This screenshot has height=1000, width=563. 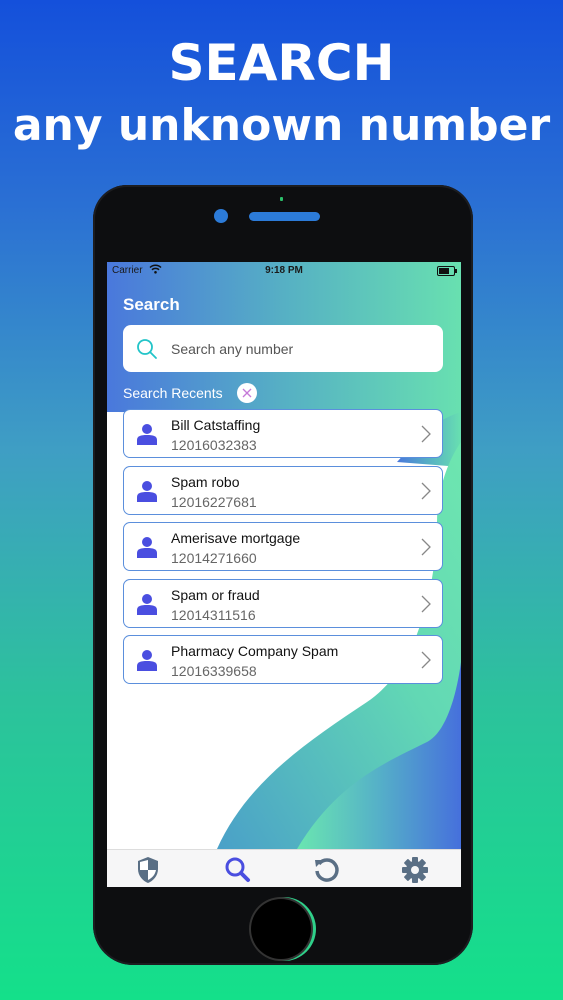 I want to click on contact-name: Spam robo, so click(x=205, y=481).